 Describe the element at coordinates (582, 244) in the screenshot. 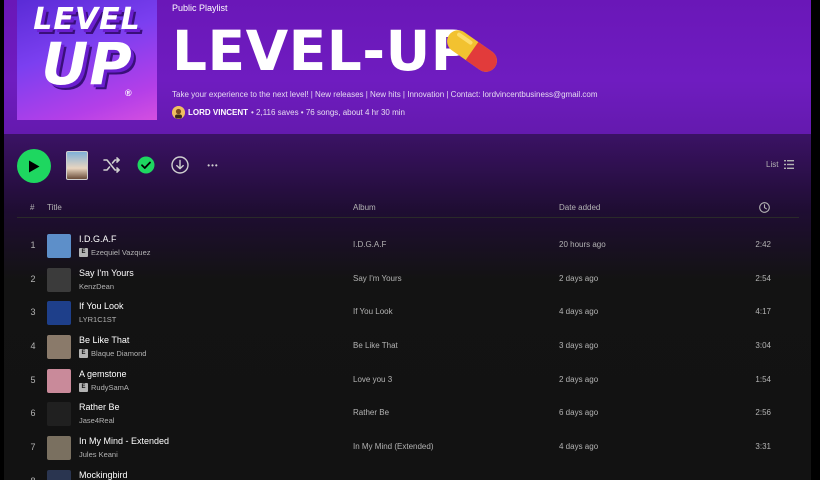

I see `track-date-added: 20 hours ago` at that location.